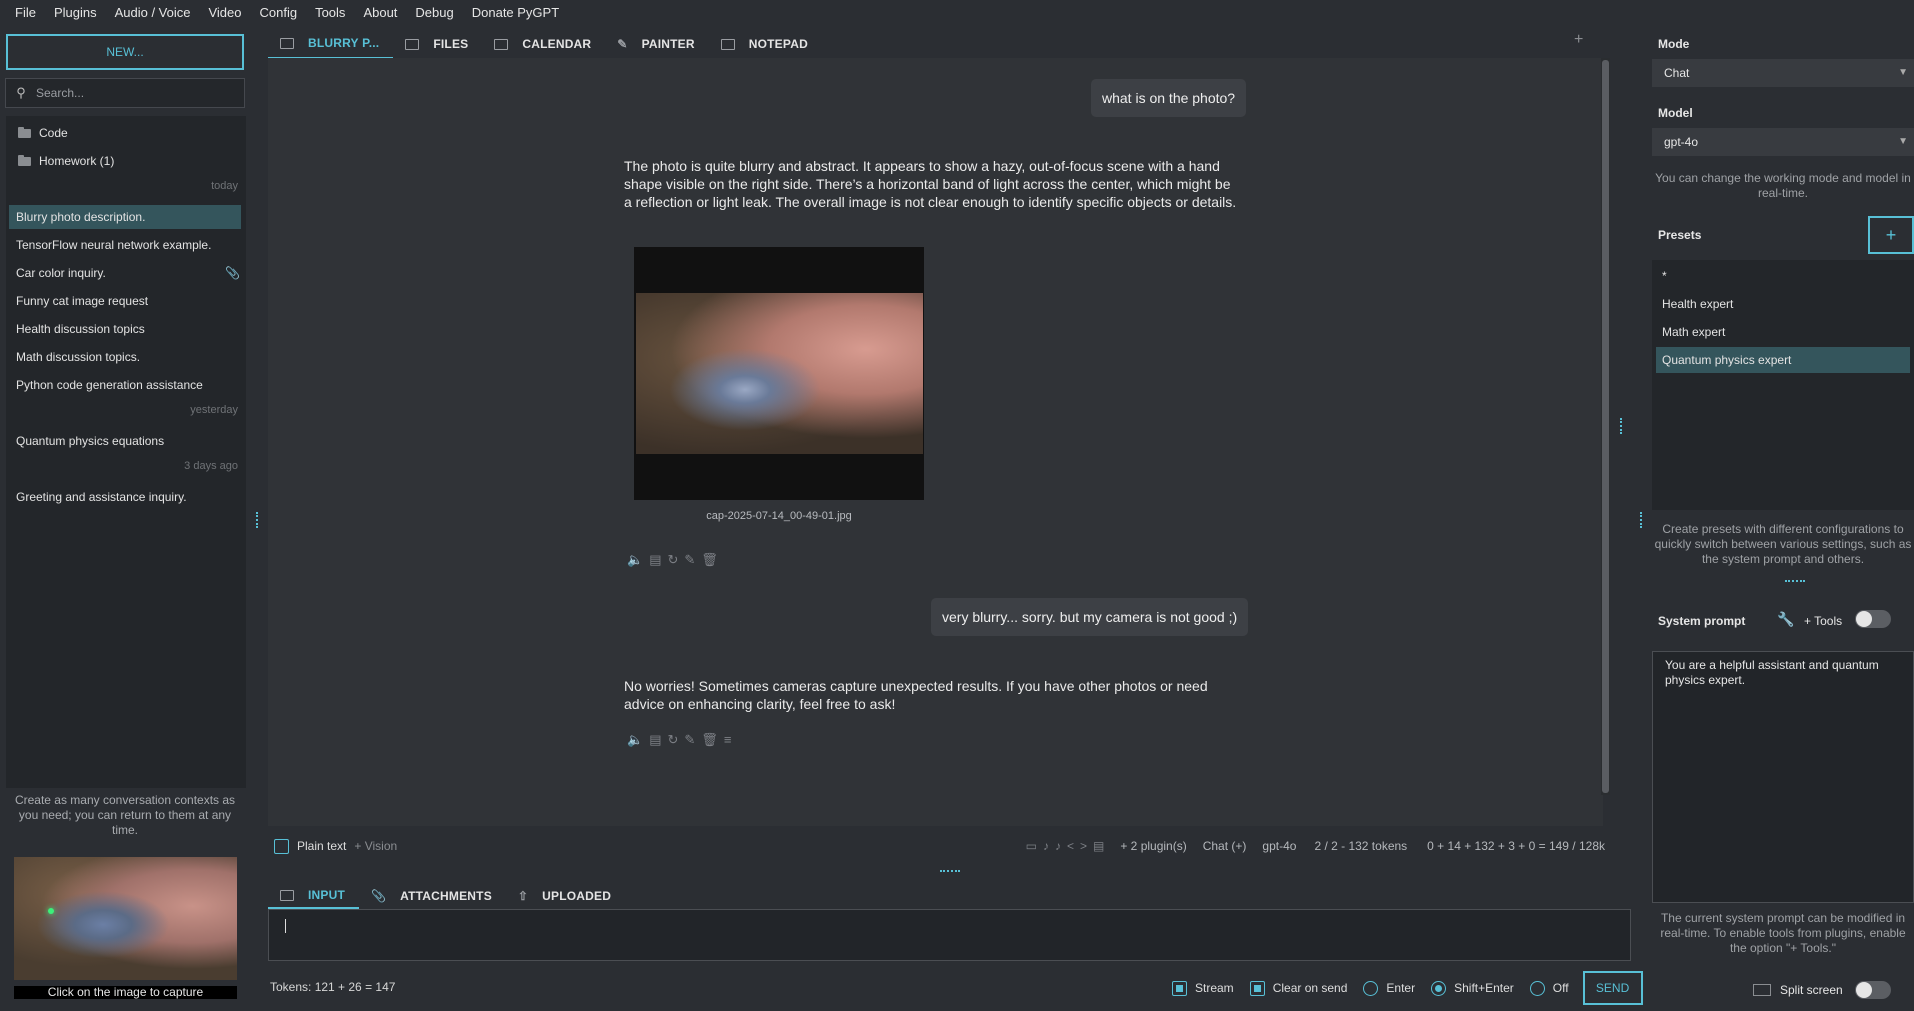 The height and width of the screenshot is (1011, 1914). Describe the element at coordinates (124, 385) in the screenshot. I see `context-item: Python code generation assistance` at that location.